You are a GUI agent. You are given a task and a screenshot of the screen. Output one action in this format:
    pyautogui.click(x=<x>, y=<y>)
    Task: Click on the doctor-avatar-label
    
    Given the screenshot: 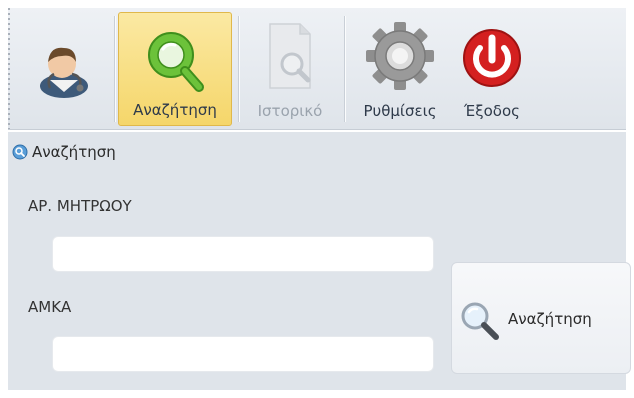 What is the action you would take?
    pyautogui.click(x=64, y=113)
    